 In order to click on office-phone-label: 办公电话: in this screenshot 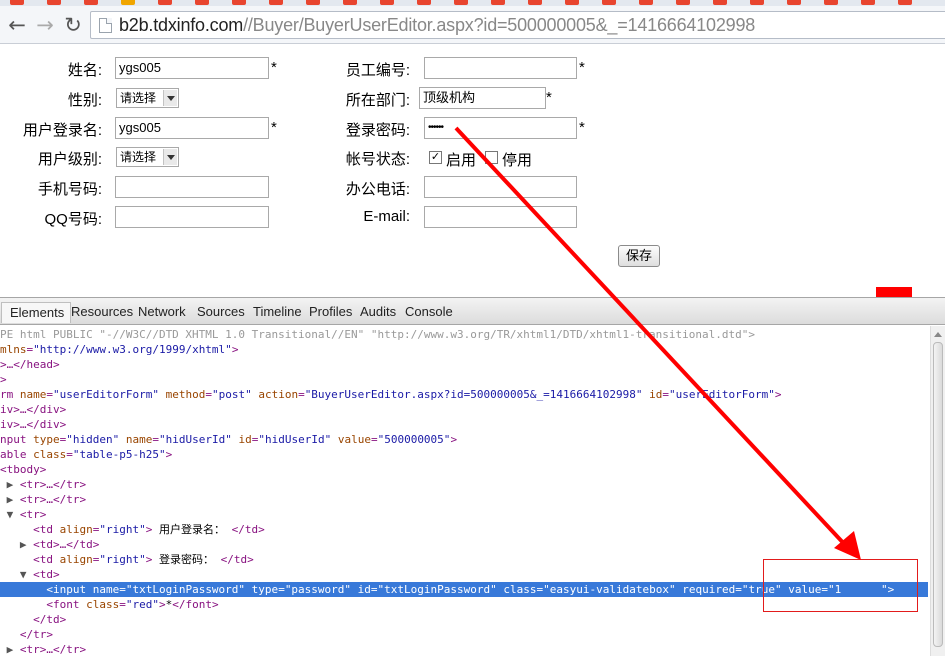, I will do `click(377, 189)`.